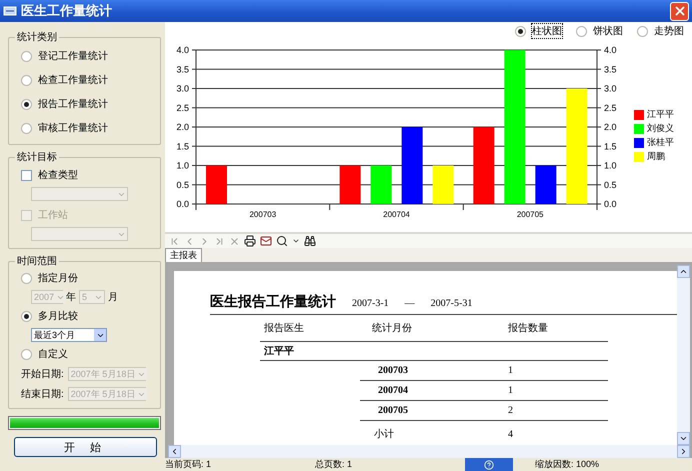  I want to click on status-text: 当前页码: 1, so click(188, 464).